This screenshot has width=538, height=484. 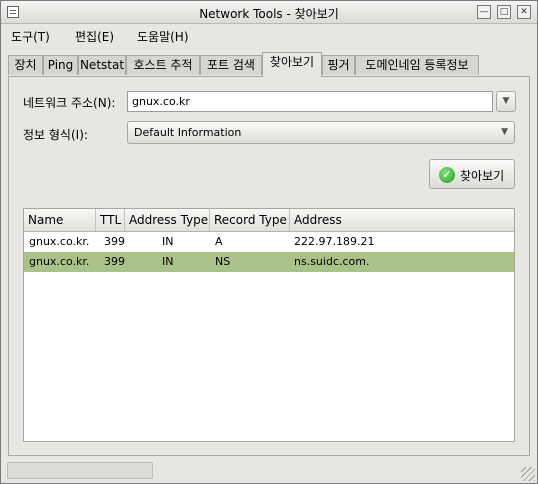 I want to click on address-label: 네트워크 주소(N):, so click(x=69, y=103).